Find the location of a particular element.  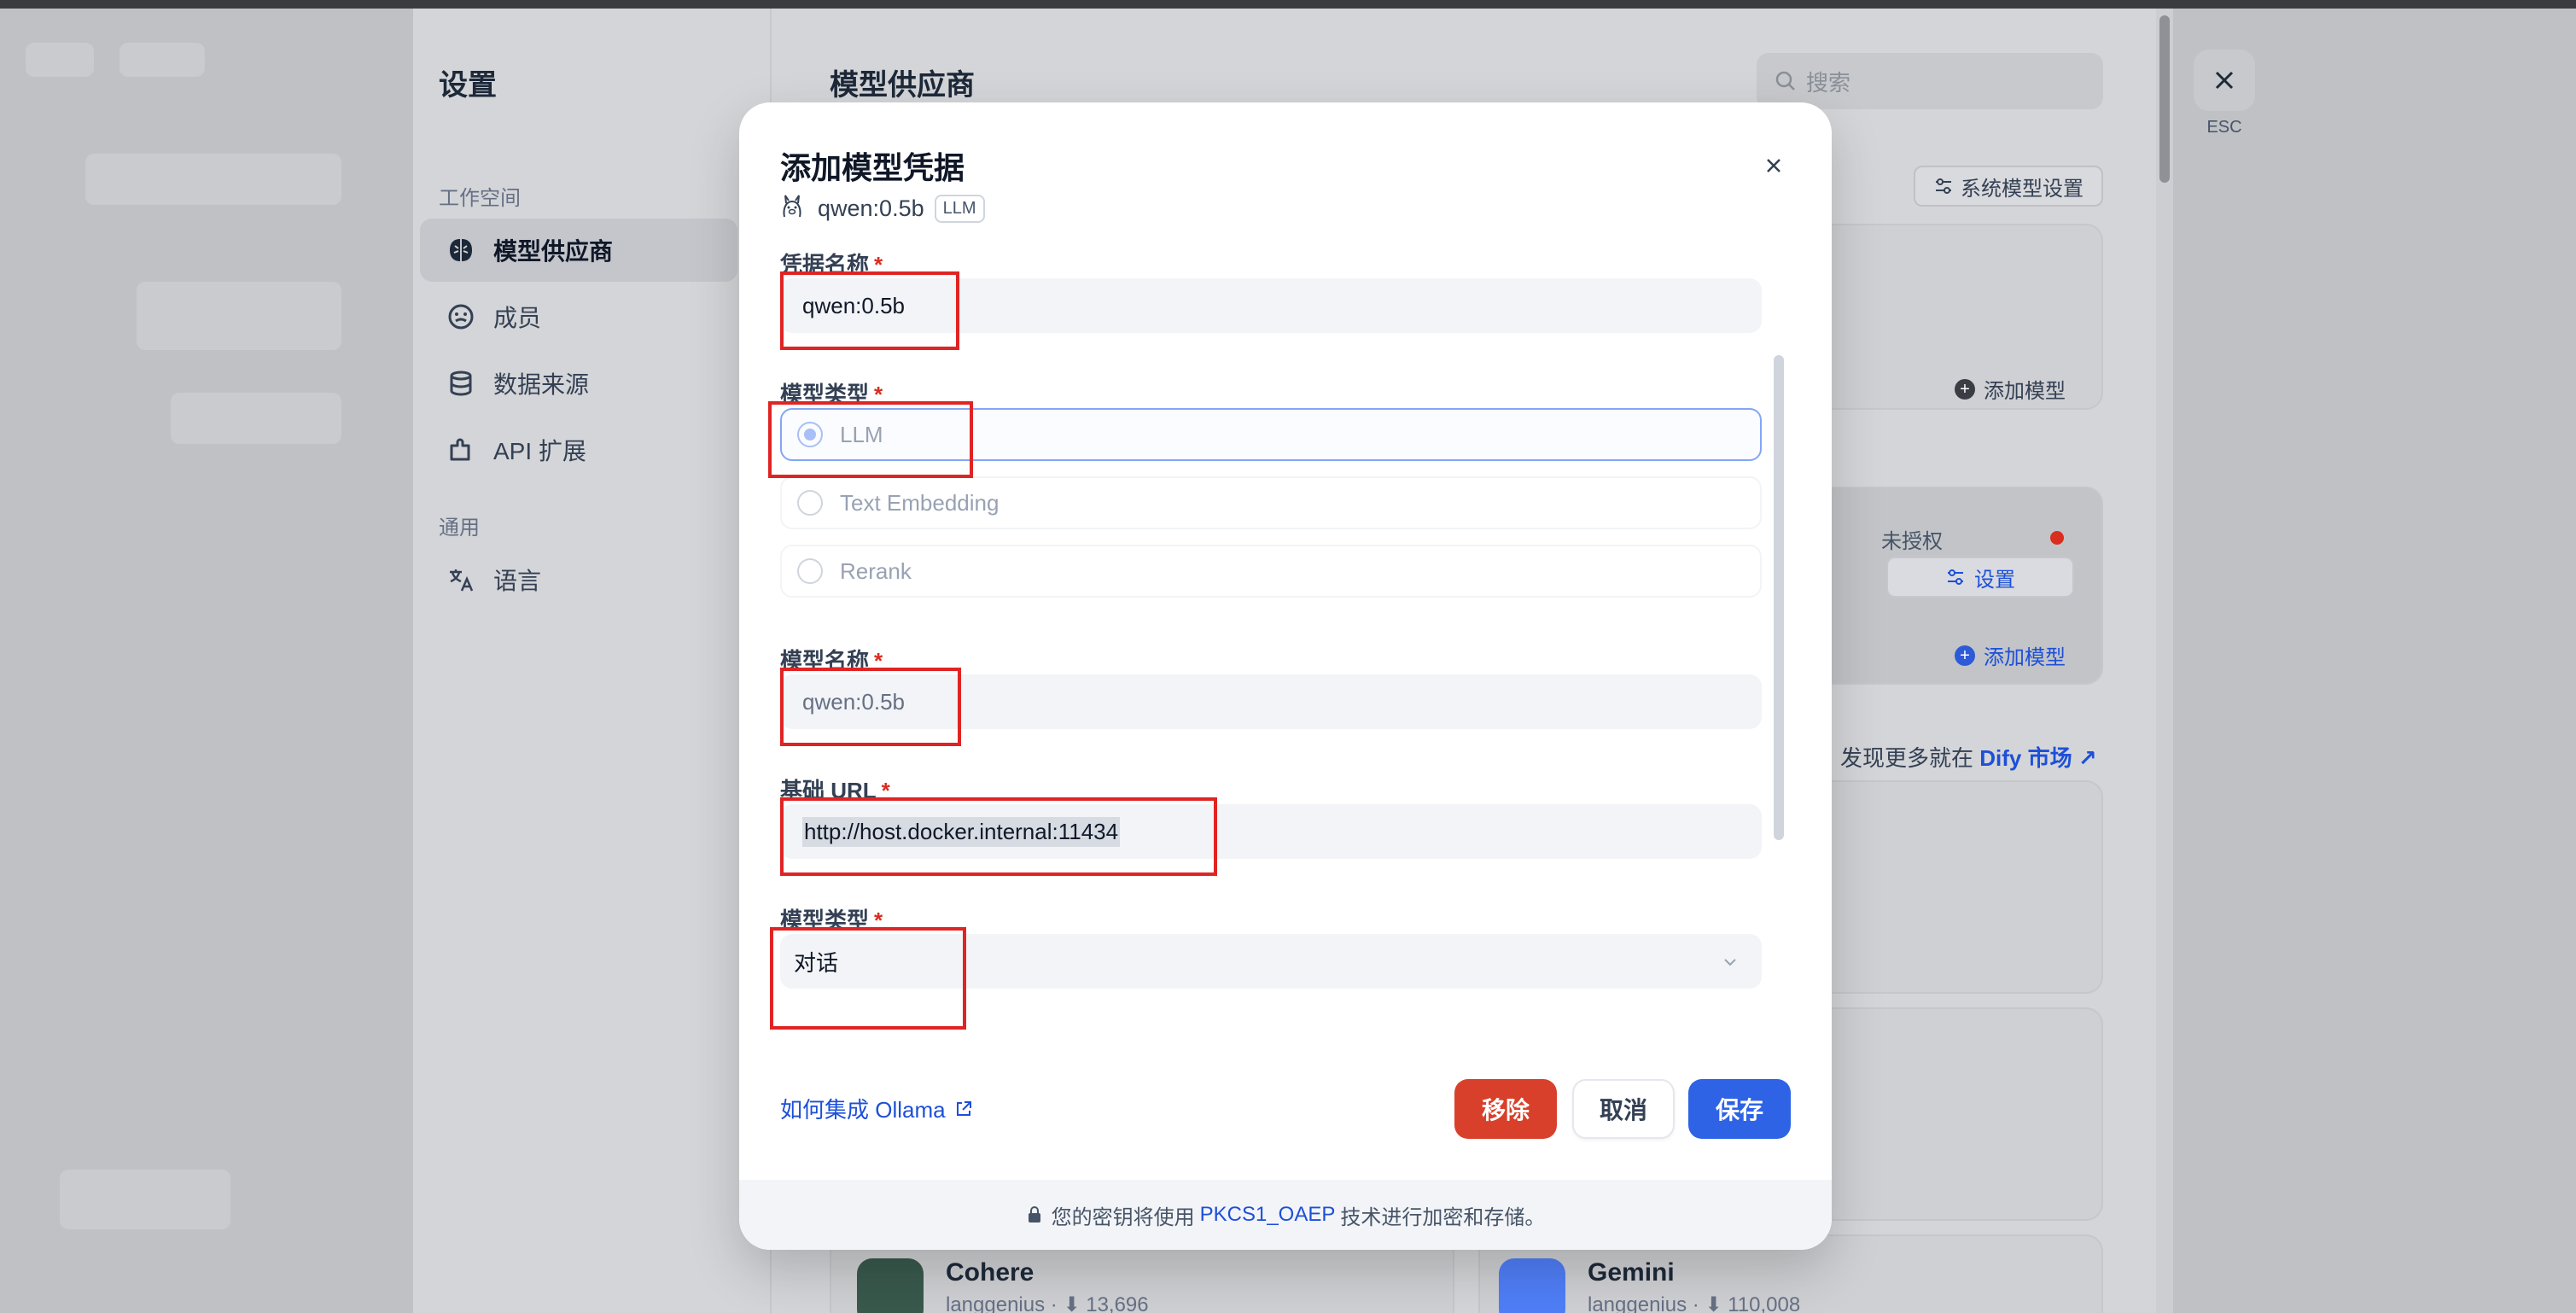

pkcs-link: PKCS1_OAEP is located at coordinates (1268, 1215).